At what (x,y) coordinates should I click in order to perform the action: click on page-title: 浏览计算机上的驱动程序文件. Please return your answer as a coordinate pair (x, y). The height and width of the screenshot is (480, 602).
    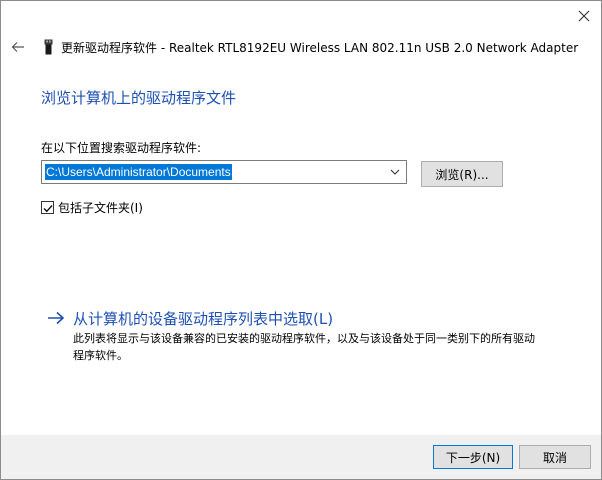
    Looking at the image, I should click on (139, 98).